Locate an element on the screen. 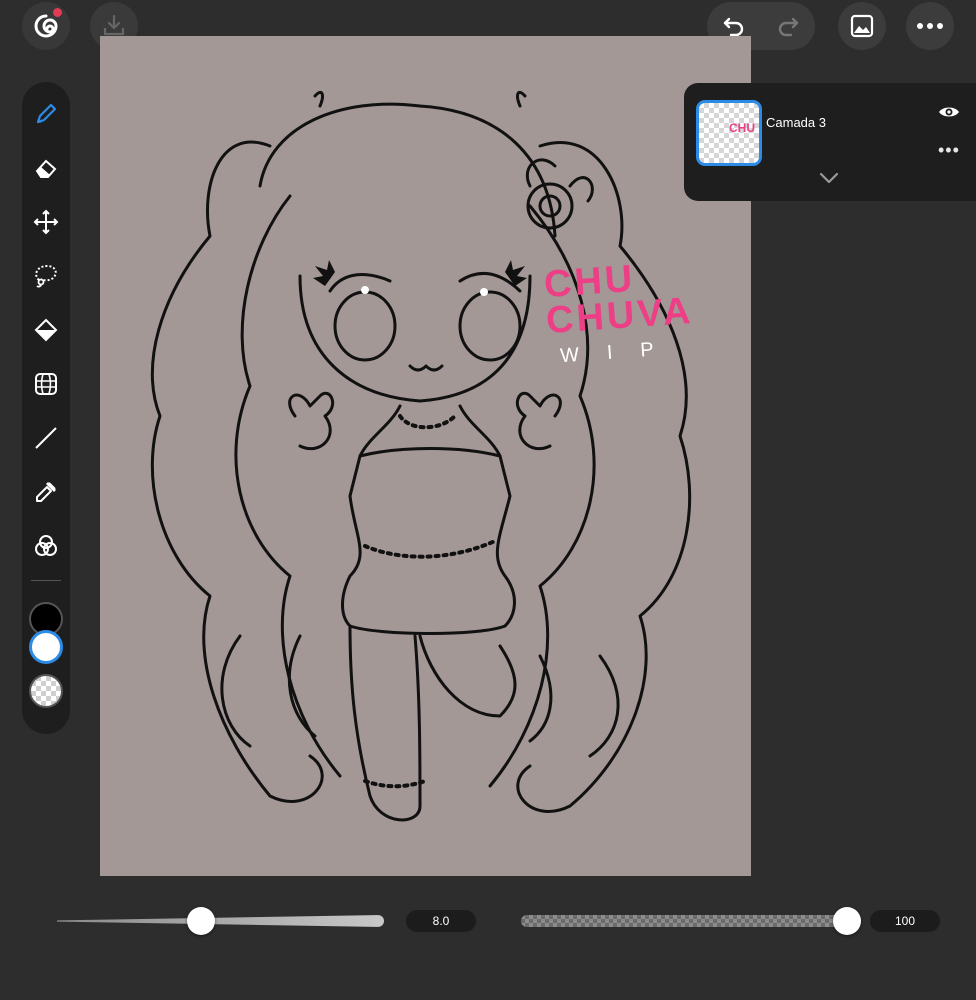 The image size is (976, 1000). eyedropper-icon is located at coordinates (46, 492).